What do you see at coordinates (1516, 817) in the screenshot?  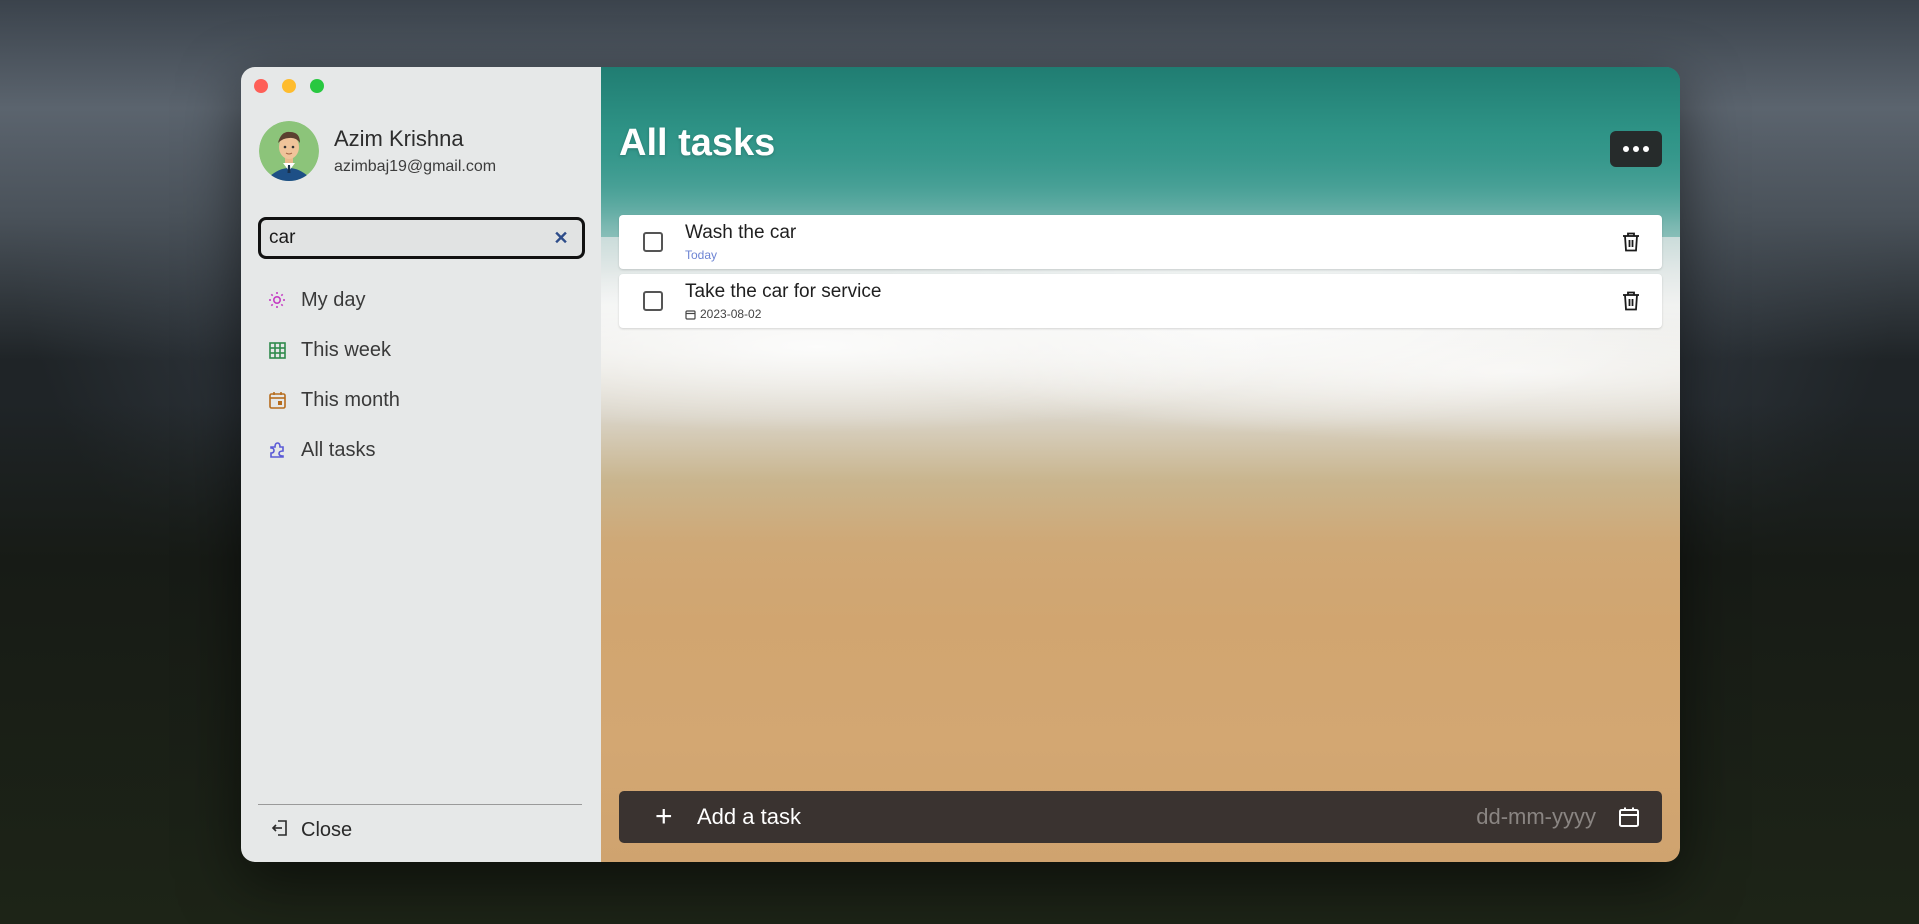 I see `due-date-input` at bounding box center [1516, 817].